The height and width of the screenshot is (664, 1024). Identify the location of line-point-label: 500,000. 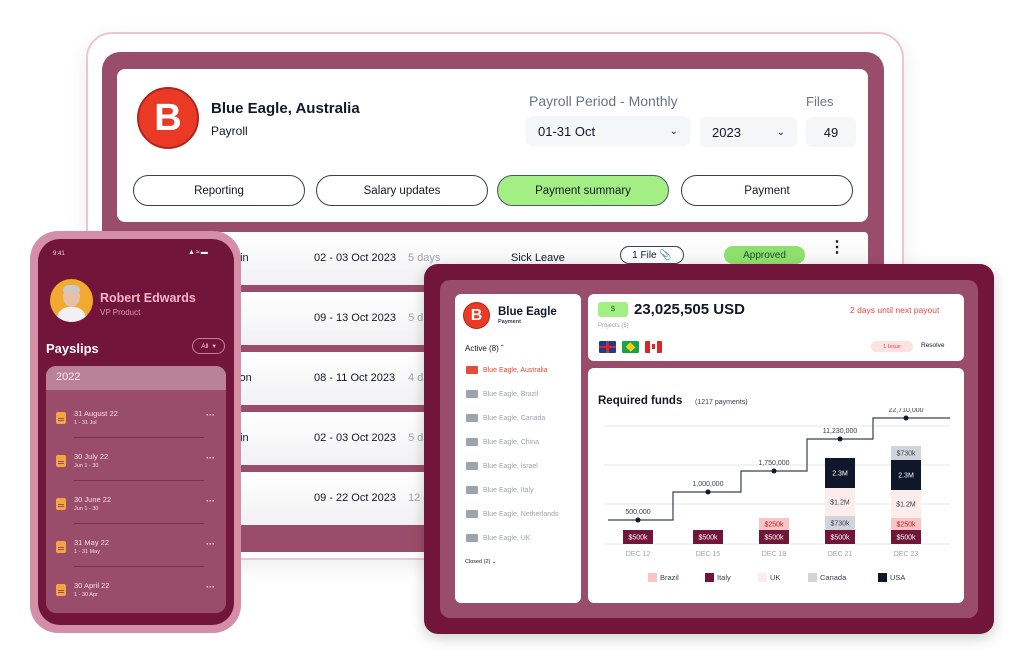
(637, 512).